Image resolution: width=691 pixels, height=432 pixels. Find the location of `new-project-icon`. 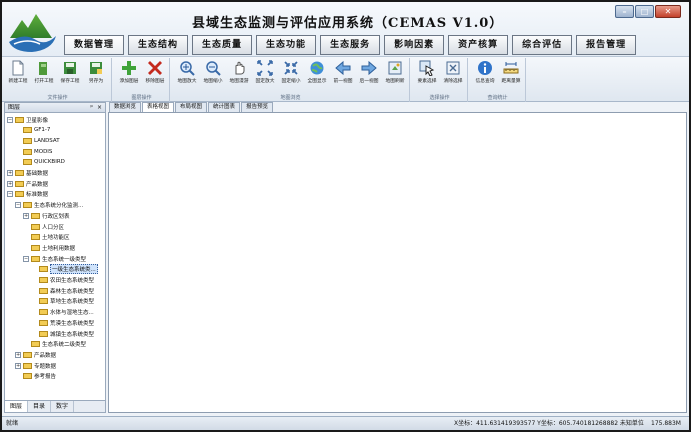

new-project-icon is located at coordinates (18, 68).